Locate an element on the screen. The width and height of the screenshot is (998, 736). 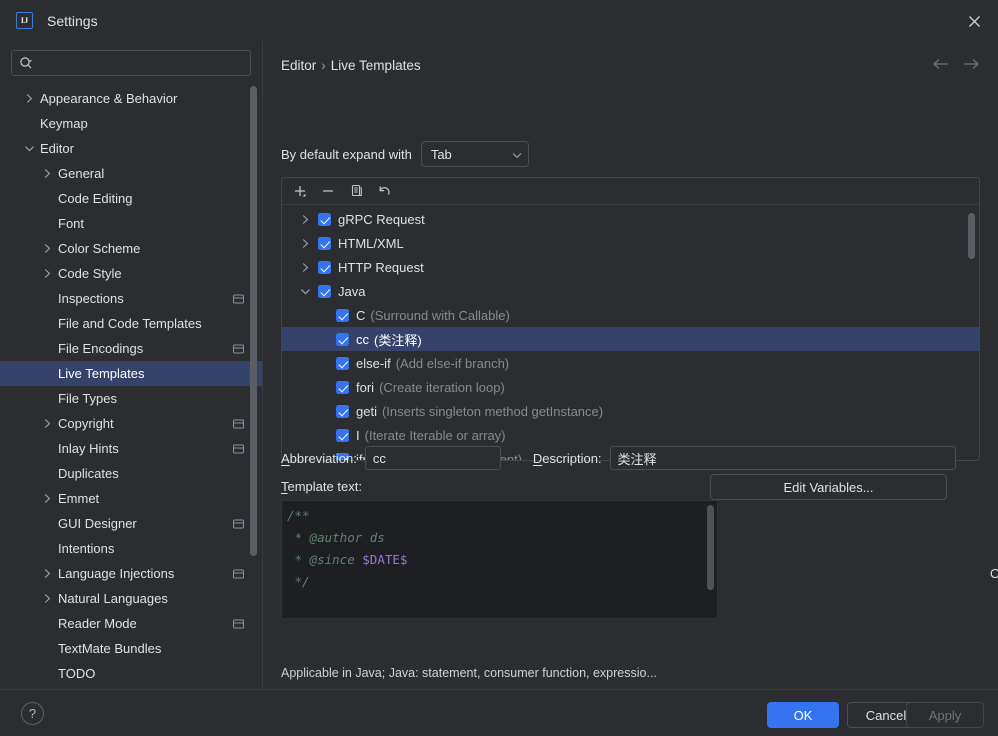
template-description: (Surround with Callable) is located at coordinates (440, 315).